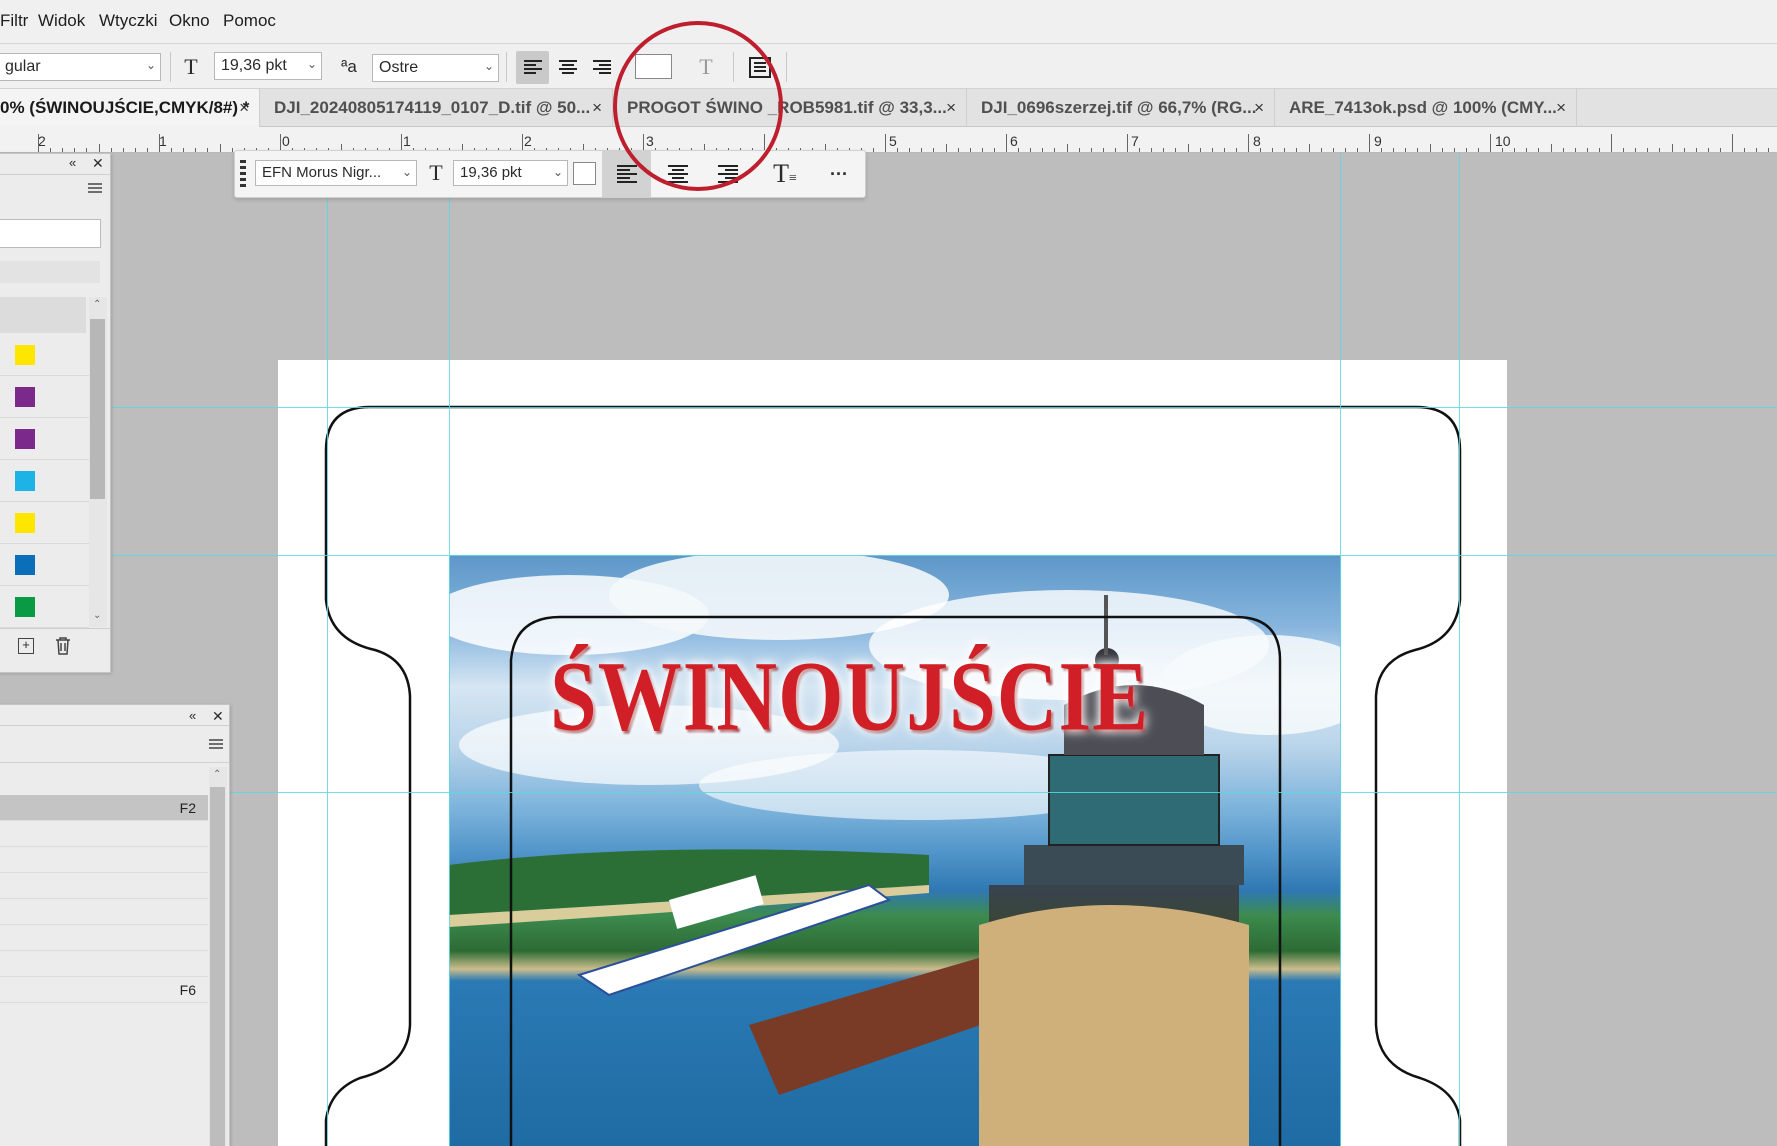  What do you see at coordinates (63, 648) in the screenshot?
I see `delete-icon` at bounding box center [63, 648].